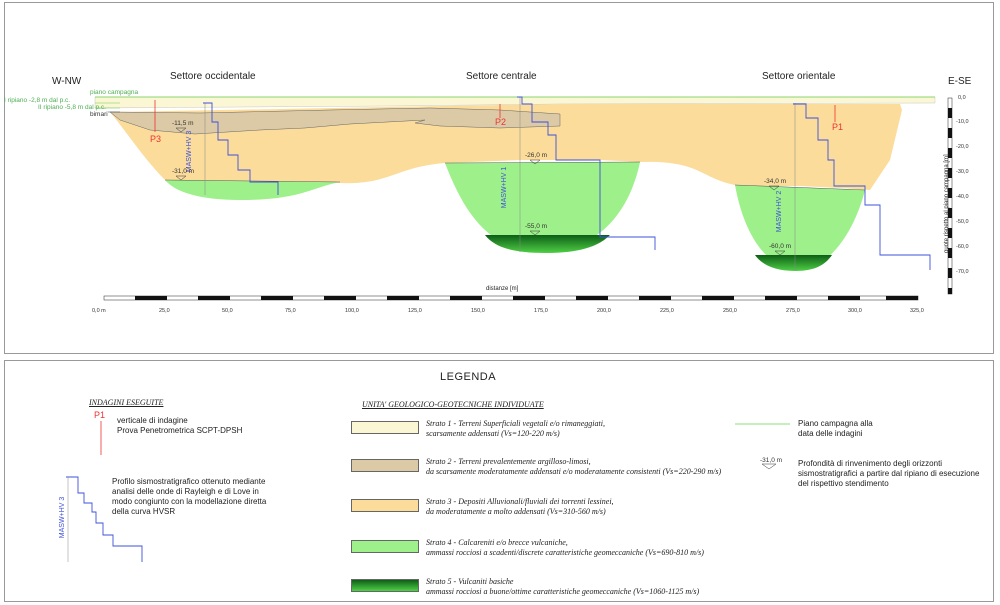 The width and height of the screenshot is (1000, 605). What do you see at coordinates (100, 415) in the screenshot?
I see `legend-p1-tag: P1` at bounding box center [100, 415].